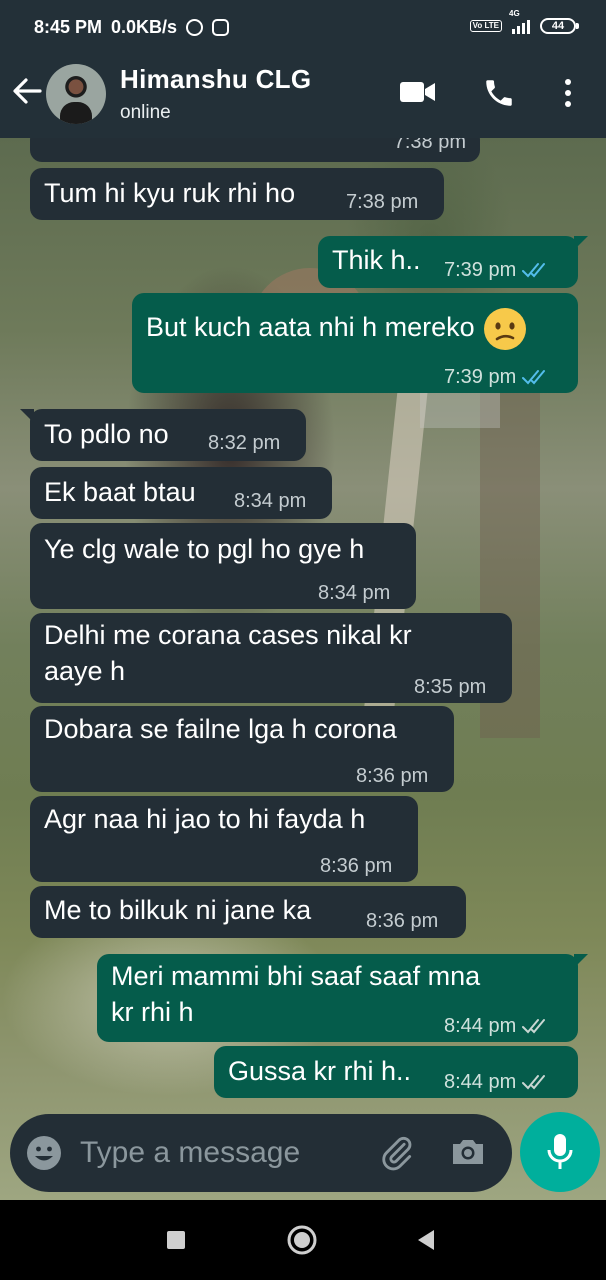 The height and width of the screenshot is (1280, 606). I want to click on phone-icon, so click(499, 93).